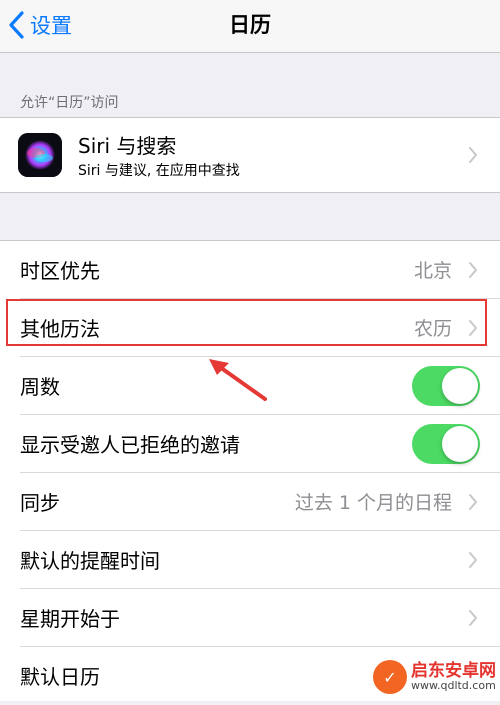 The width and height of the screenshot is (500, 705). I want to click on page-title: 日历, so click(250, 25).